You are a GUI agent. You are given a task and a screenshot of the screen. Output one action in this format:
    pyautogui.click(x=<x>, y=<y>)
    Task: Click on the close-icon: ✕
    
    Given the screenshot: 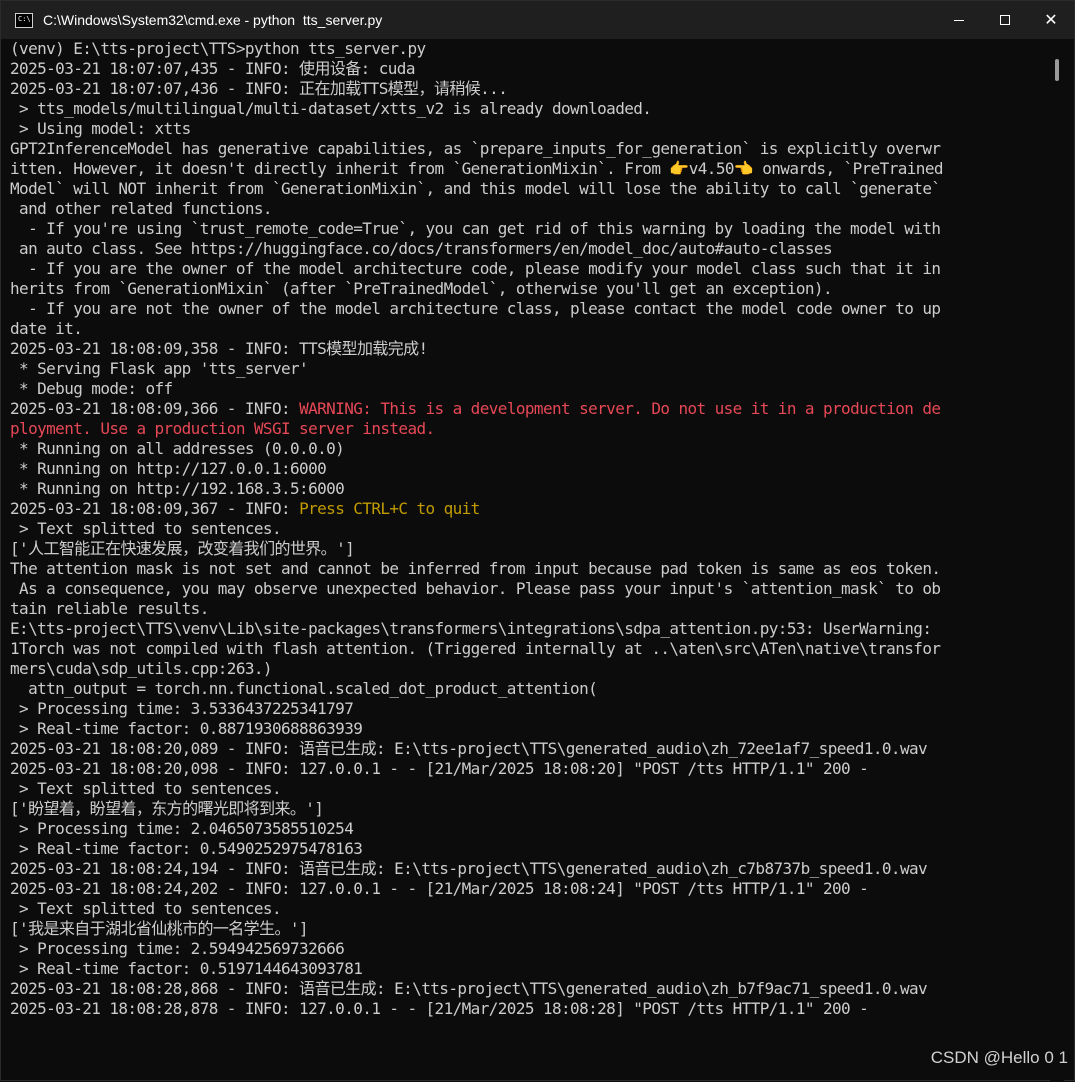 What is the action you would take?
    pyautogui.click(x=1051, y=19)
    